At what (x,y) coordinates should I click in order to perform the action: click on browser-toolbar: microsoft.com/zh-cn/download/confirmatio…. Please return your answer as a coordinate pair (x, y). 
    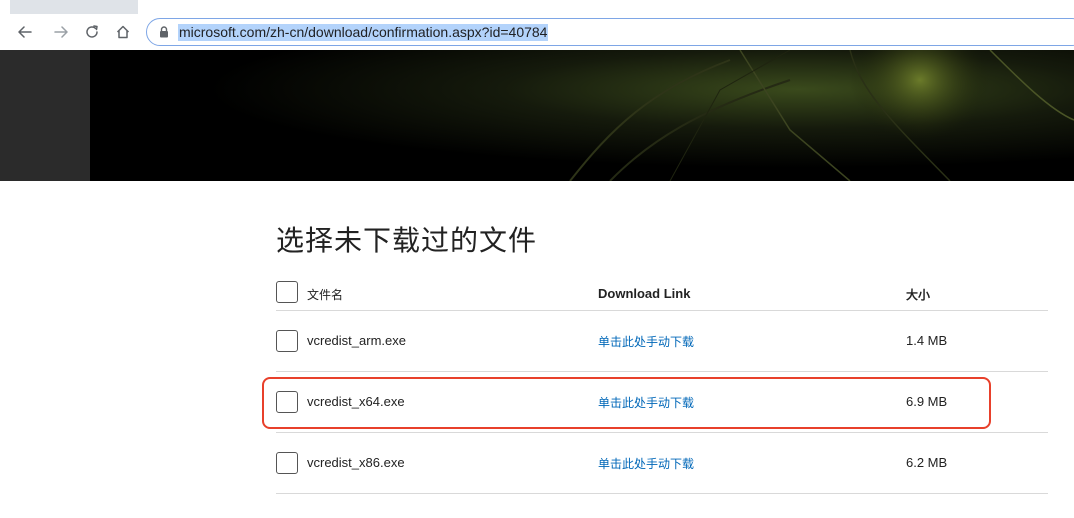
    Looking at the image, I should click on (537, 32).